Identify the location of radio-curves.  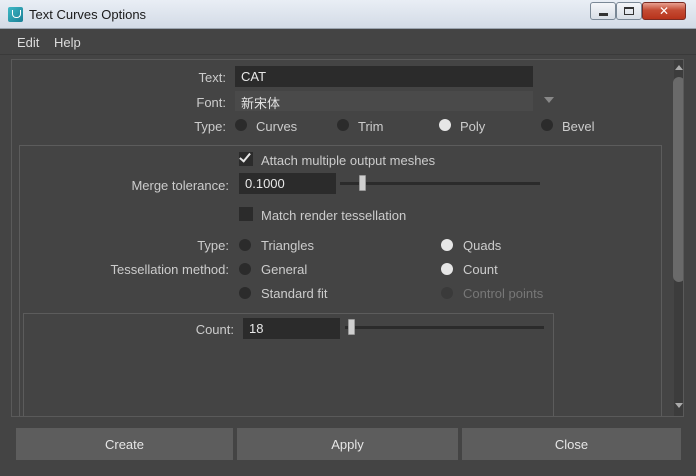
(241, 125).